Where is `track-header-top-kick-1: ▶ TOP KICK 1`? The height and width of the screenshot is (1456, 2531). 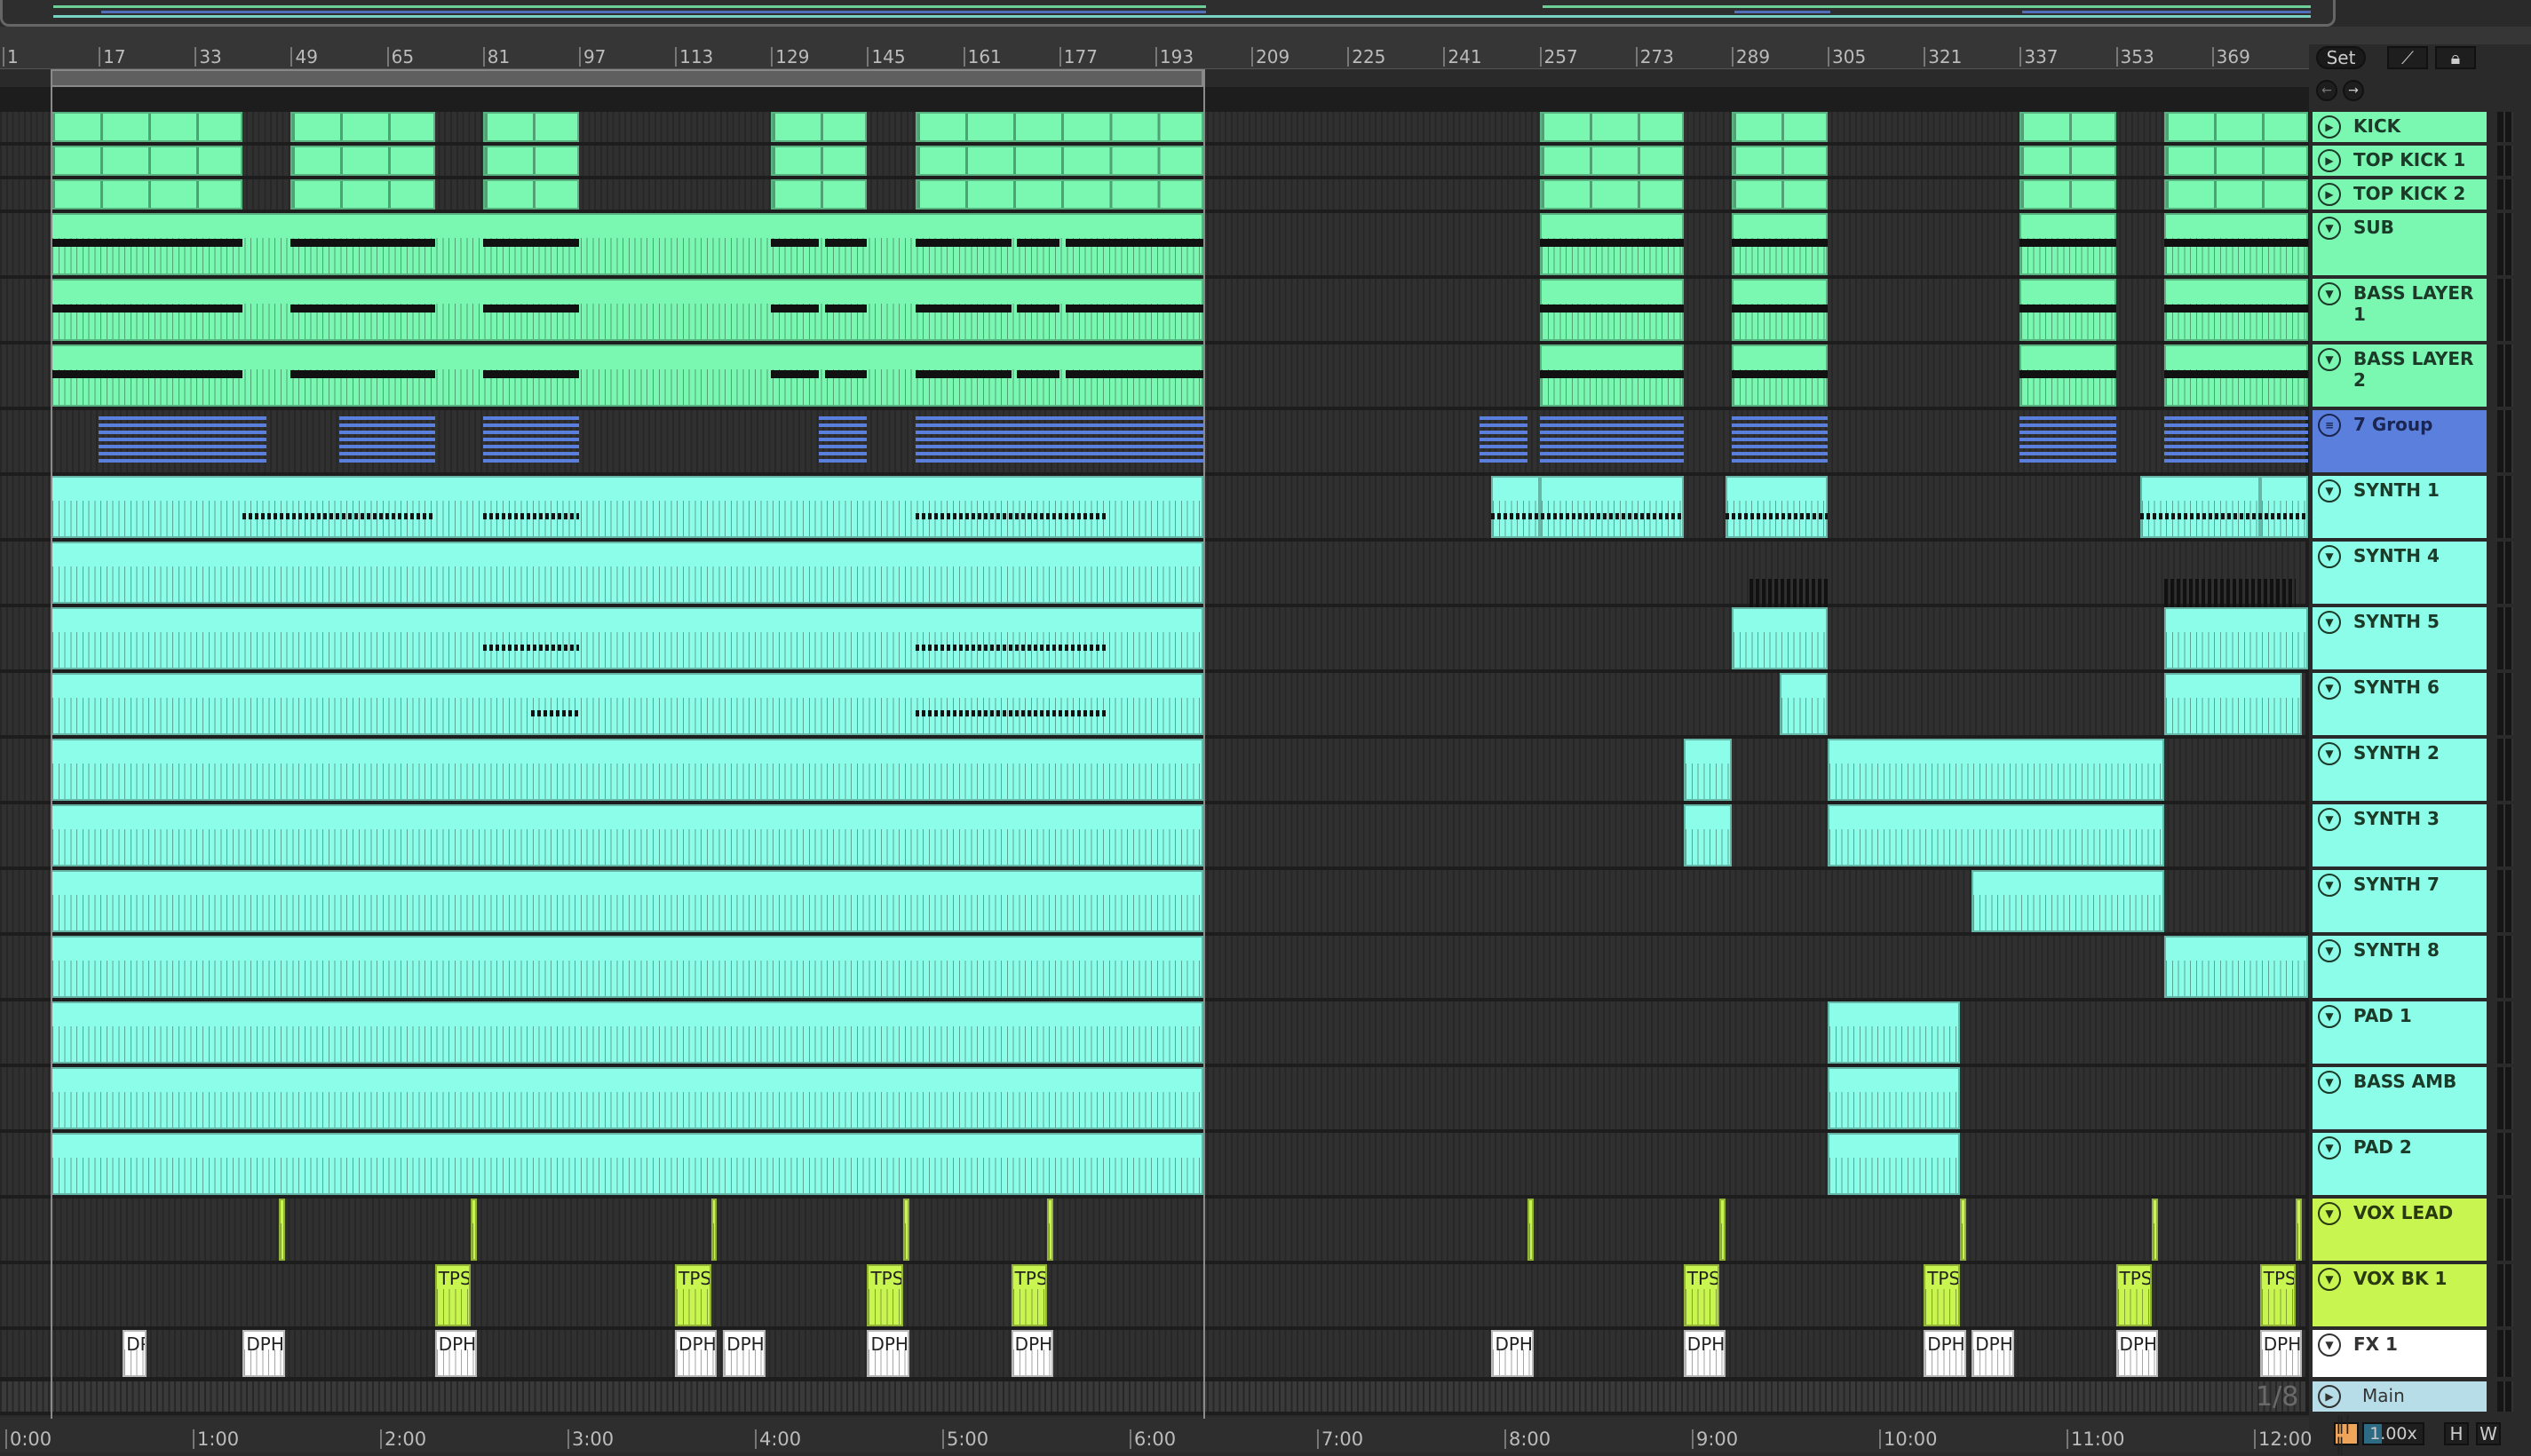 track-header-top-kick-1: ▶ TOP KICK 1 is located at coordinates (2400, 161).